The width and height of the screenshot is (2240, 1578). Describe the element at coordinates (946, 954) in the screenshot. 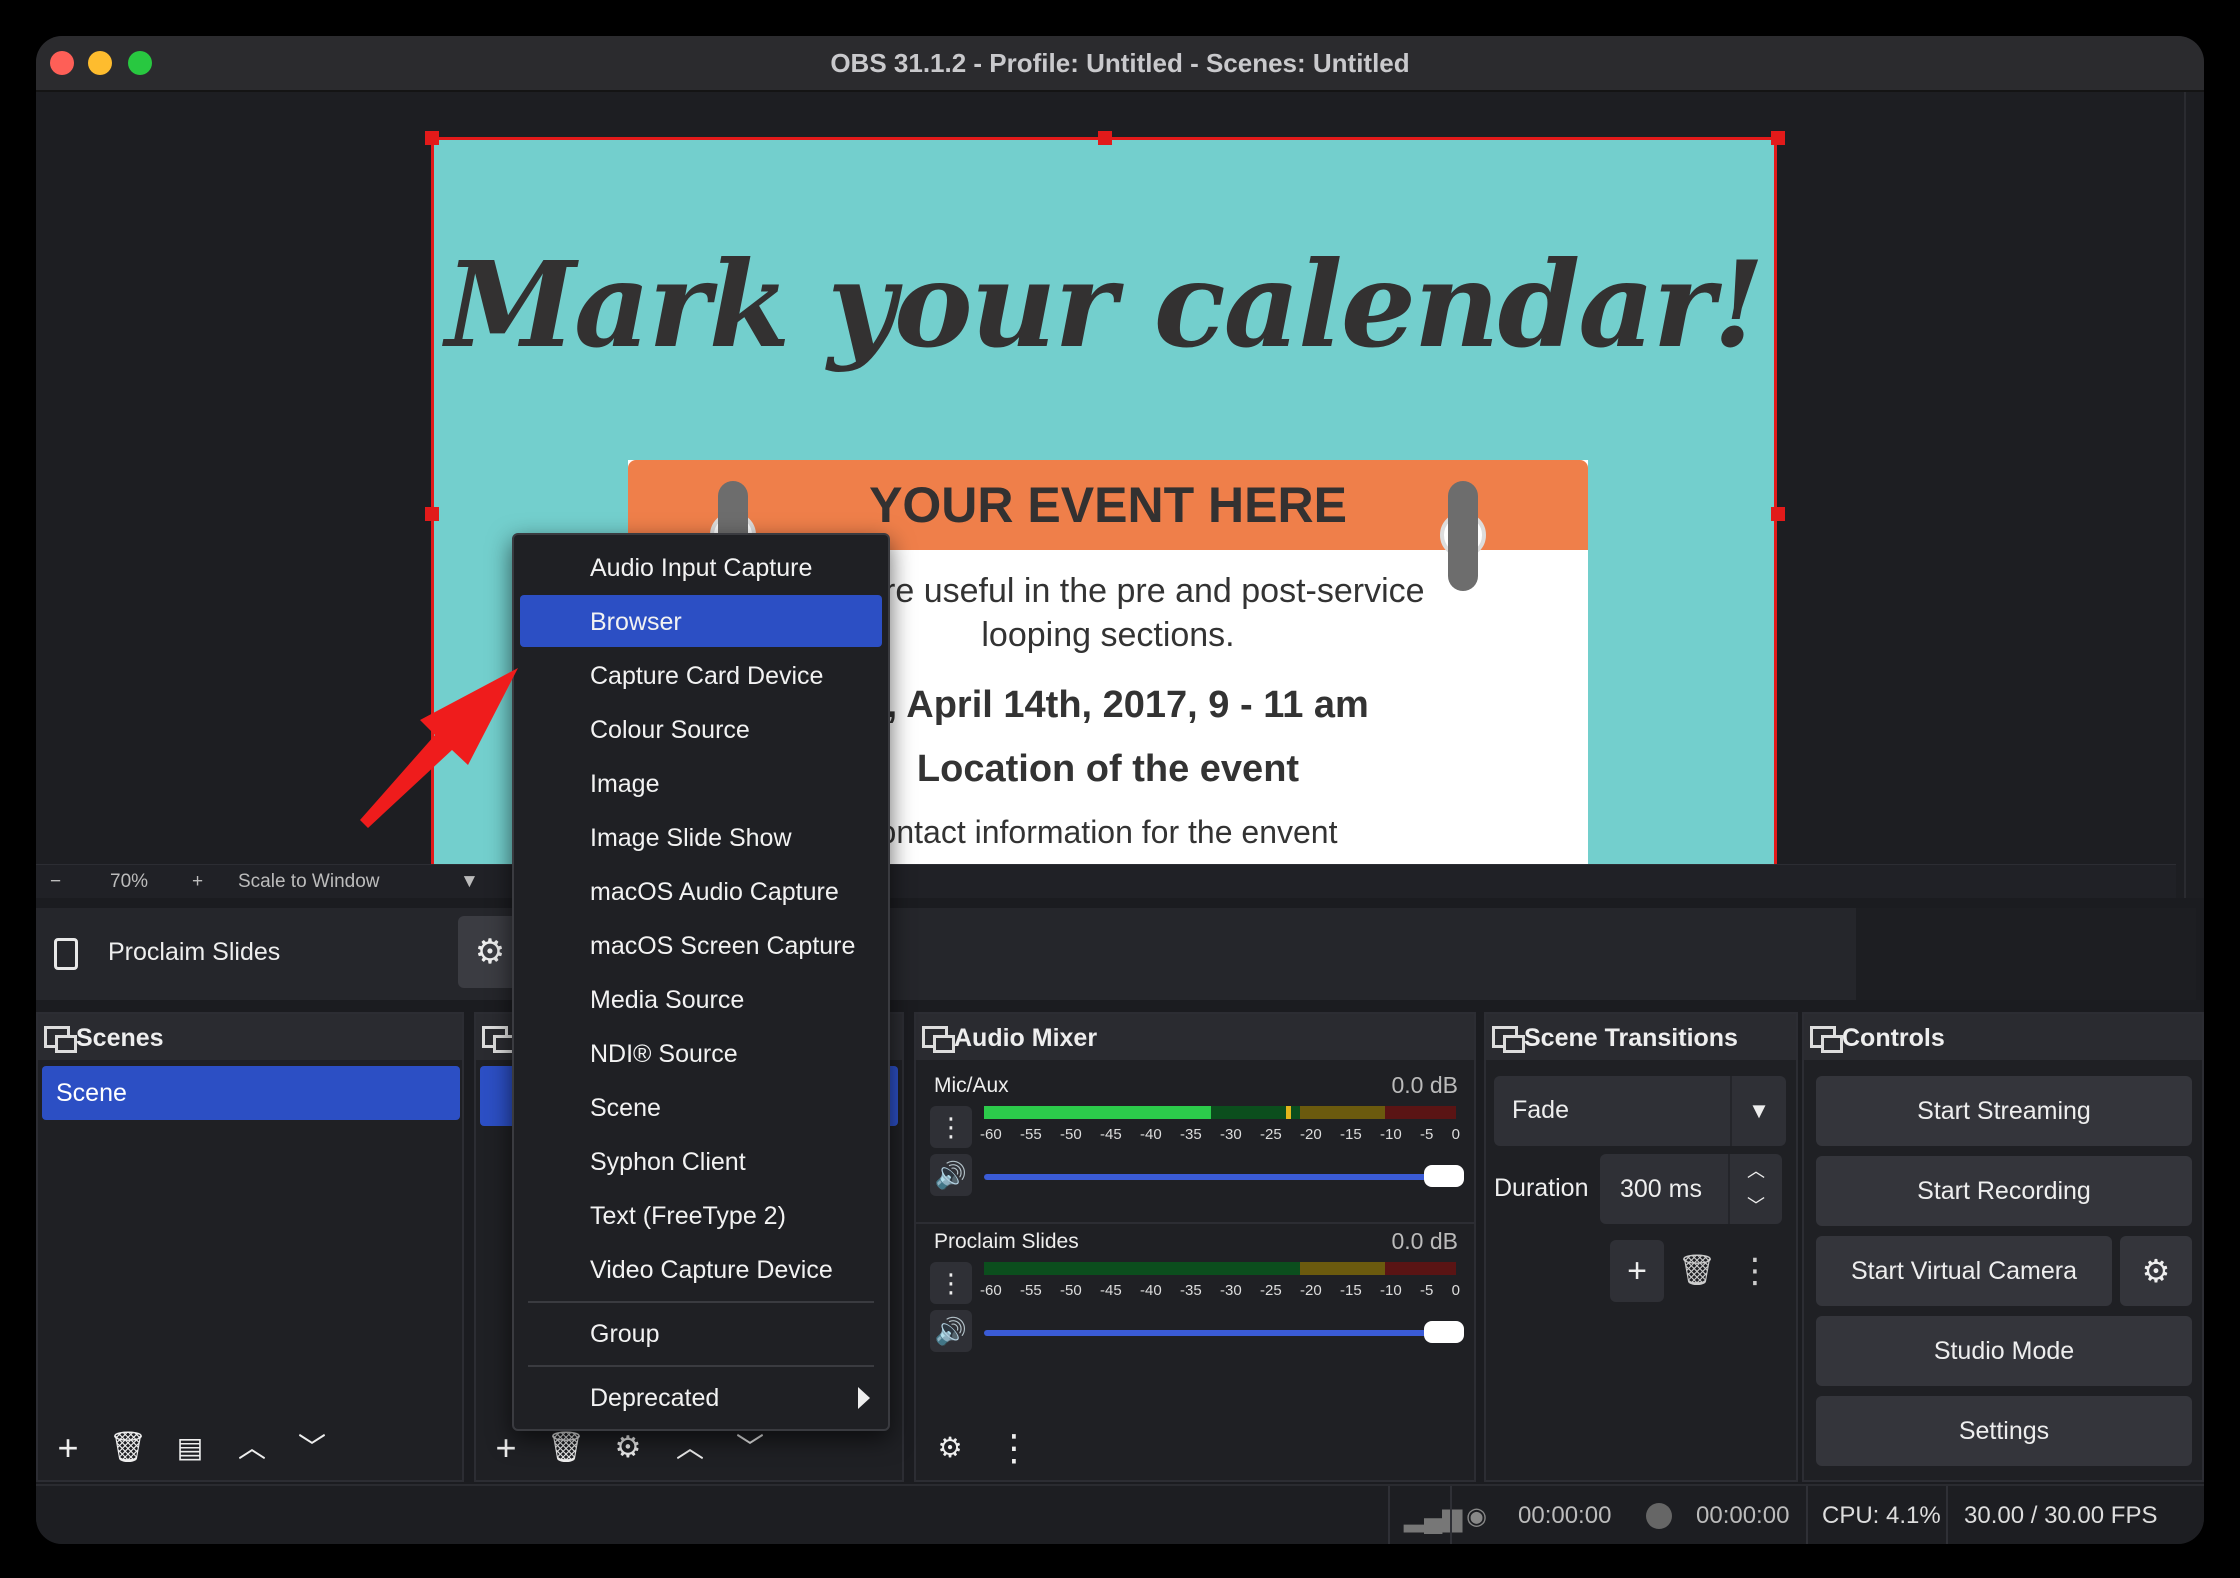

I see `source-toolbar-panel: Proclaim Slides ⚙` at that location.